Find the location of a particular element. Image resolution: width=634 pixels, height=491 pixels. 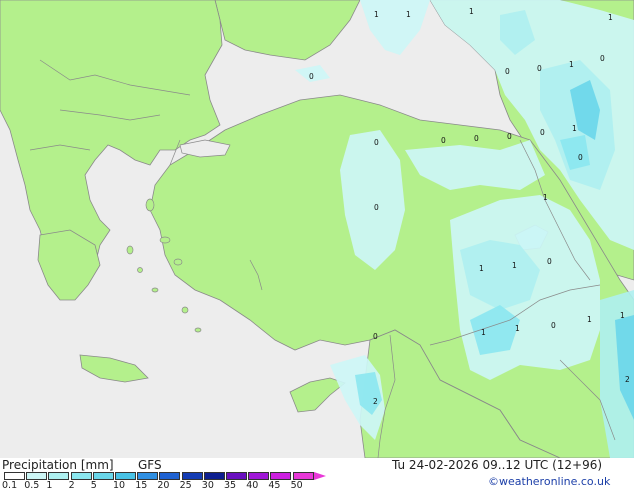

valid-time: Tu 24-02-2026 09..12 UTC (12+96) is located at coordinates (497, 465).